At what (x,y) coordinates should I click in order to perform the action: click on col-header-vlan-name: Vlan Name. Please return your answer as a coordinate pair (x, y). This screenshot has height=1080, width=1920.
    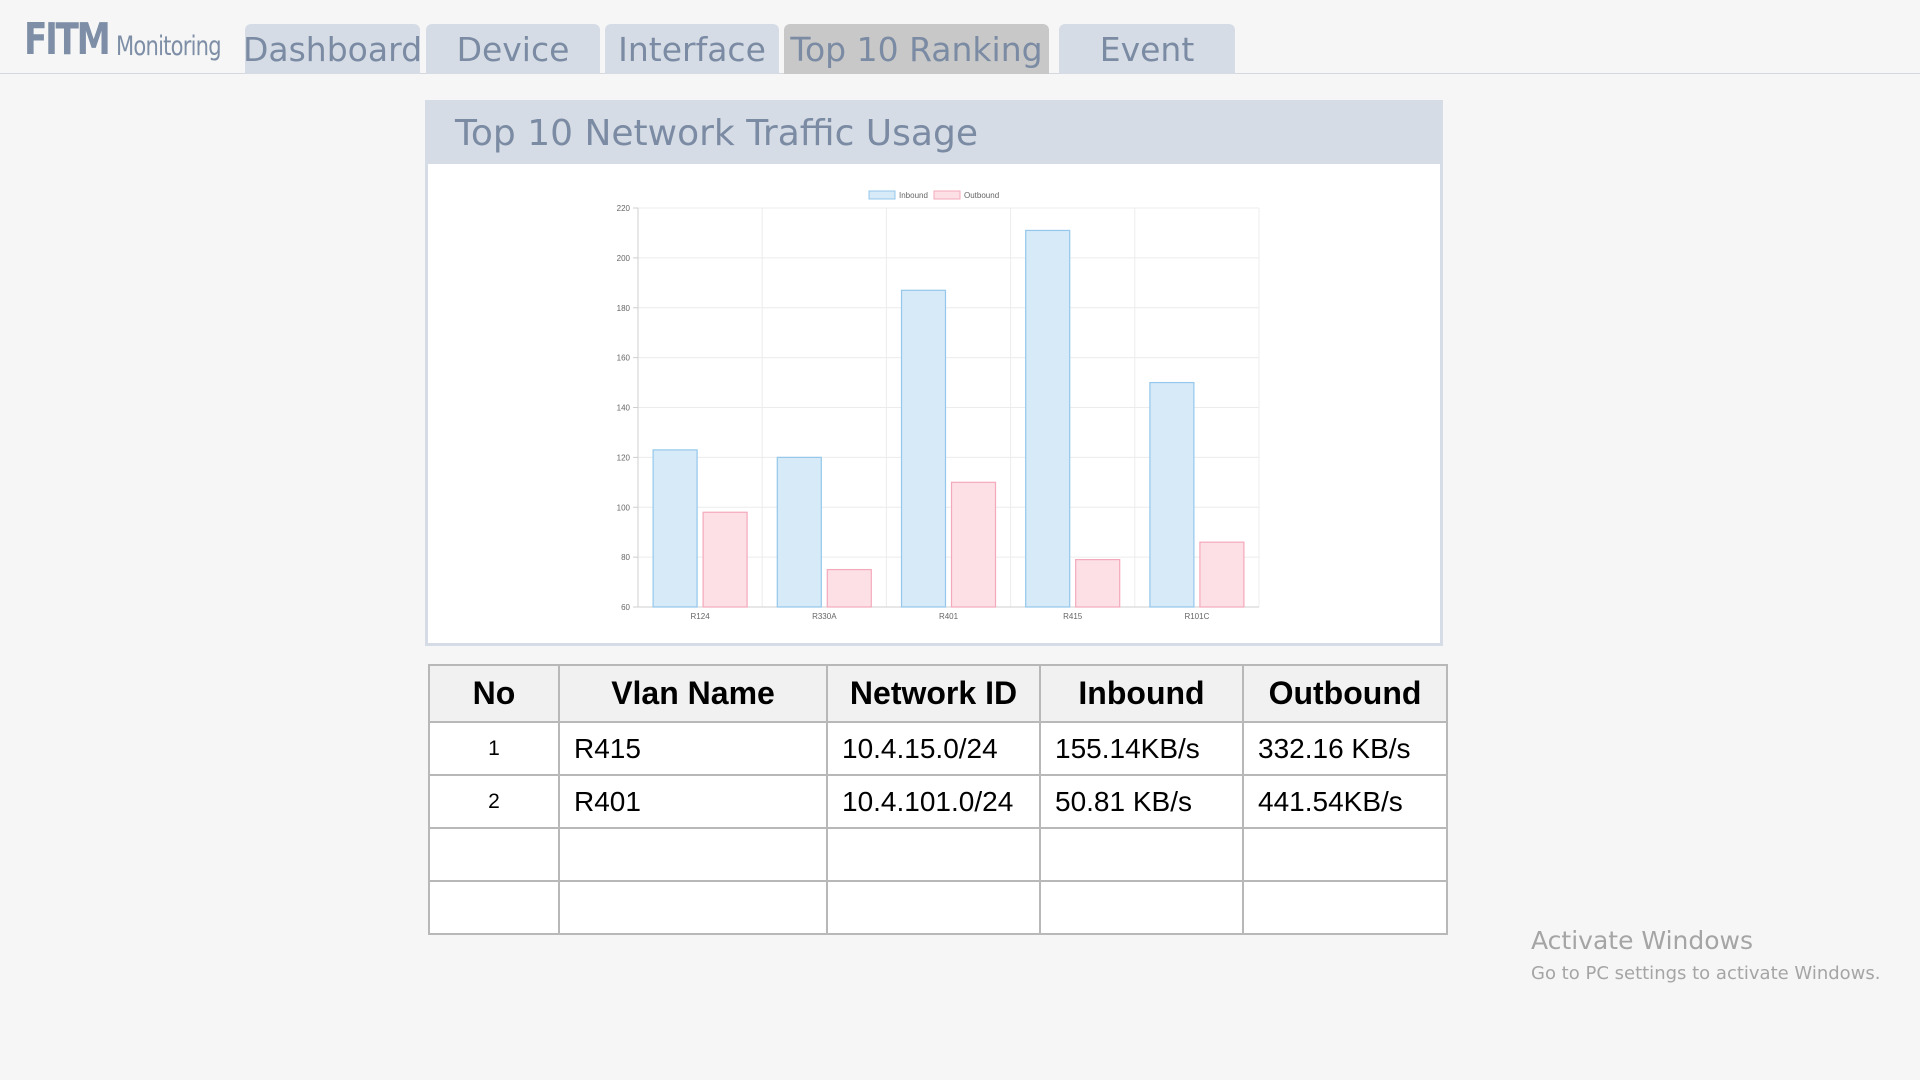
    Looking at the image, I should click on (693, 693).